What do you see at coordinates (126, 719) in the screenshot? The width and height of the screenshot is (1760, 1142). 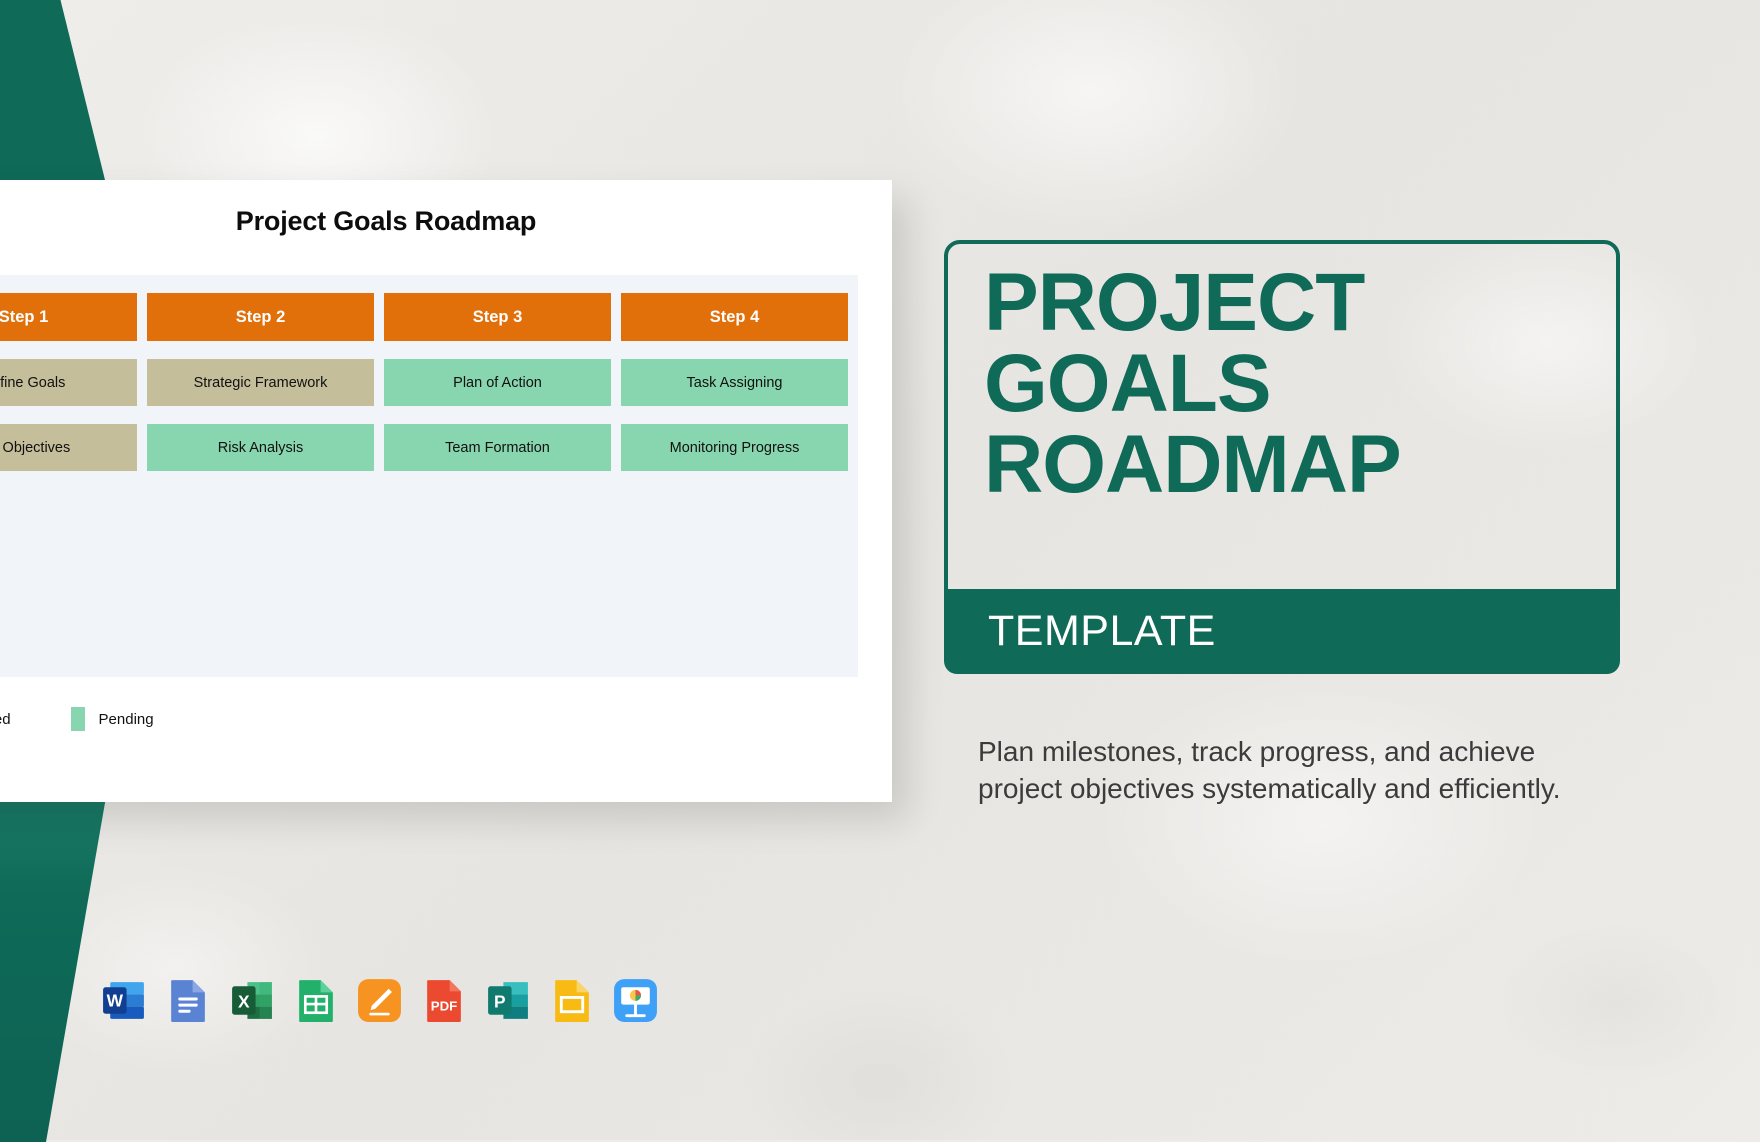 I see `legend-label: Pending` at bounding box center [126, 719].